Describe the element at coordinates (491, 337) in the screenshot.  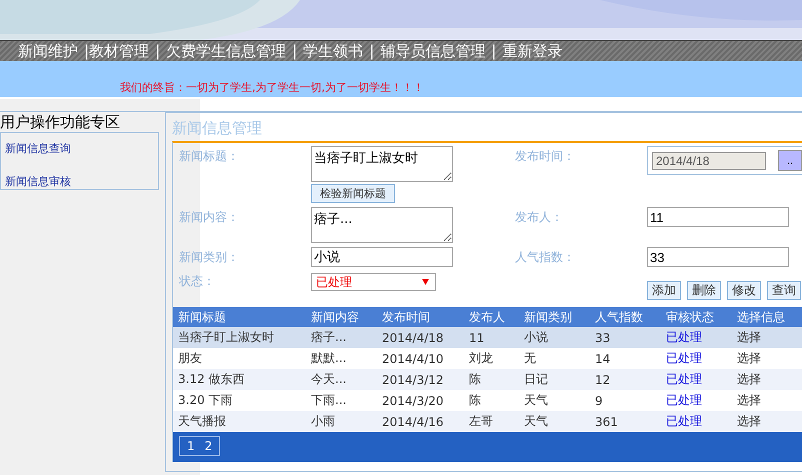
I see `table-cell: 11` at that location.